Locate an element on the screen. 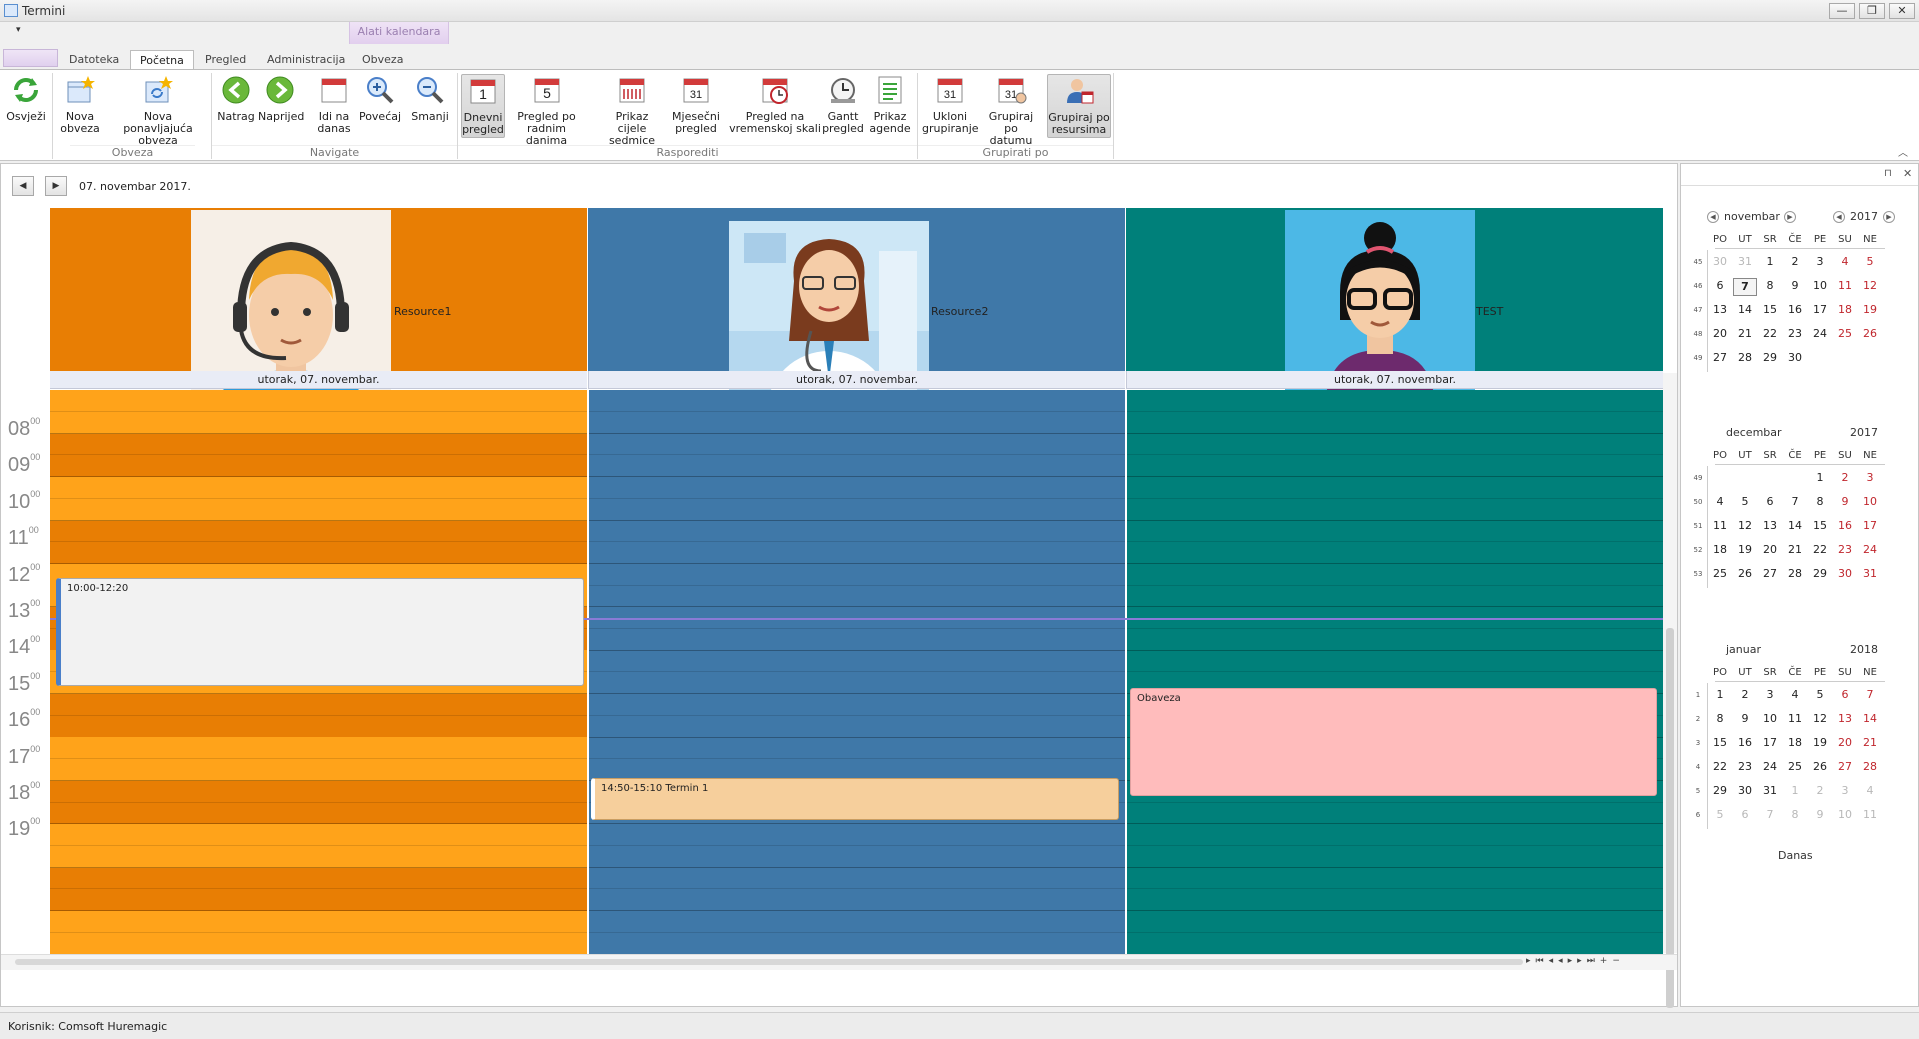  close-button: ✕ is located at coordinates (1902, 11).